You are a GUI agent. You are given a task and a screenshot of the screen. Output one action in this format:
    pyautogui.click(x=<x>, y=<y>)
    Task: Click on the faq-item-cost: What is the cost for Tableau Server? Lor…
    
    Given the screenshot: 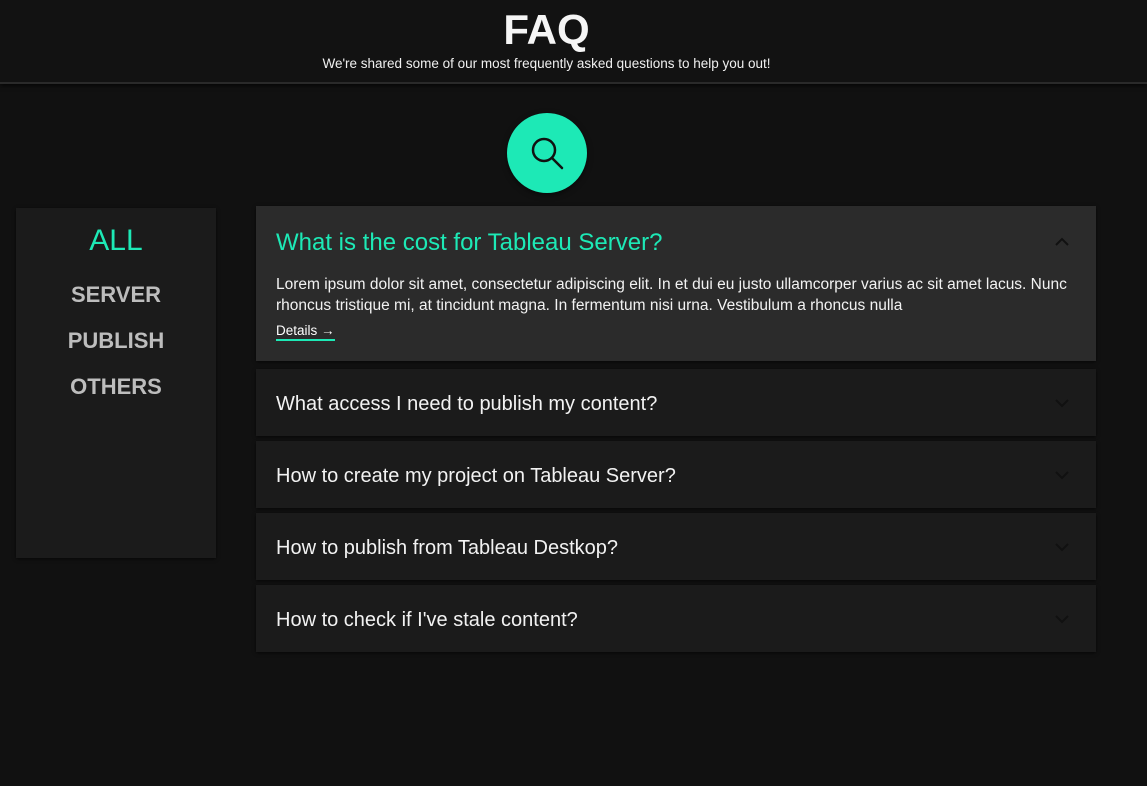 What is the action you would take?
    pyautogui.click(x=676, y=283)
    